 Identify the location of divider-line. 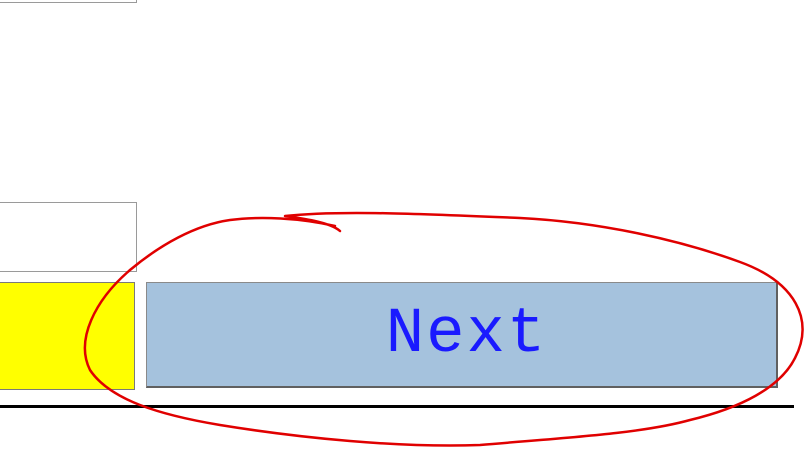
(397, 406).